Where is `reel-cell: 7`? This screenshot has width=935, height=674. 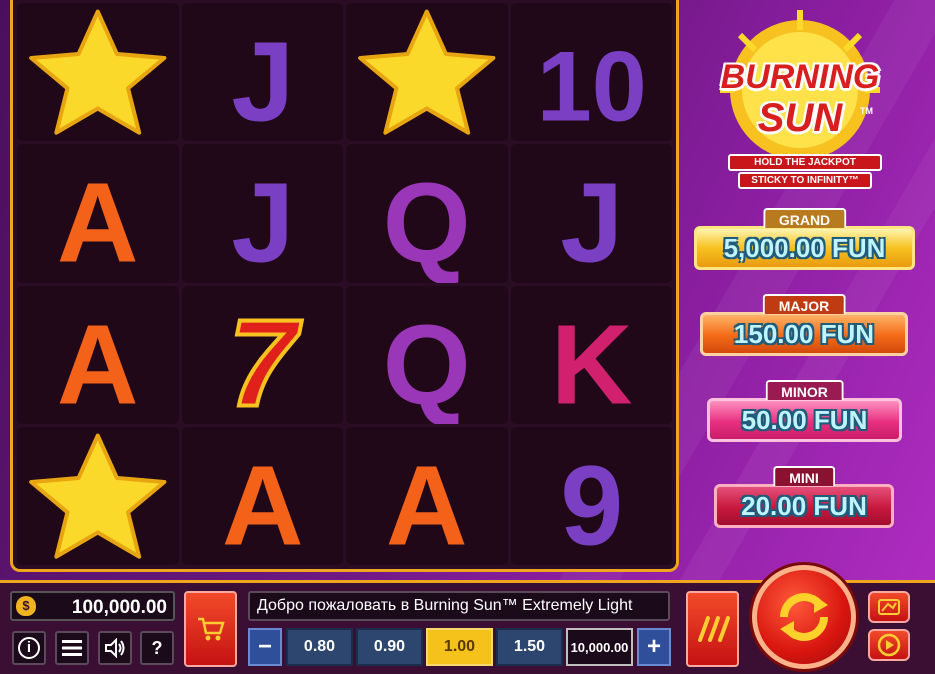
reel-cell: 7 is located at coordinates (262, 354).